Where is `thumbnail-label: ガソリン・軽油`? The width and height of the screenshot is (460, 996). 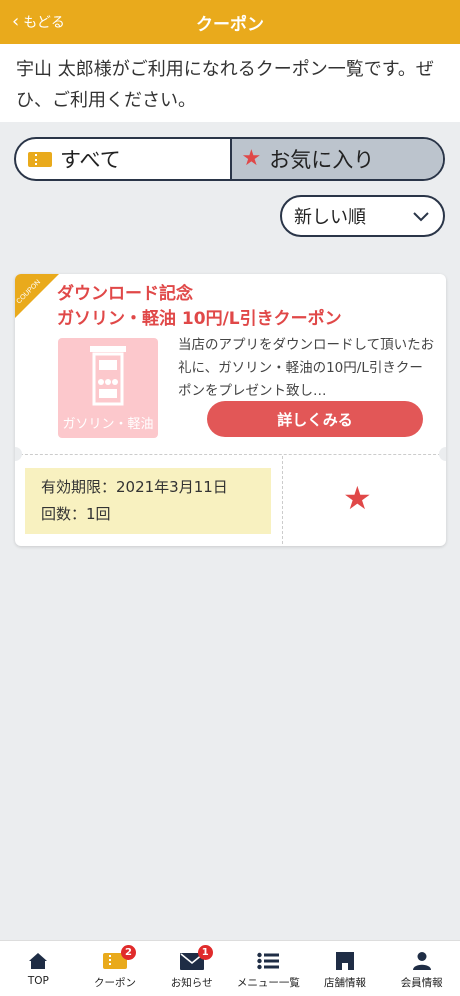
thumbnail-label: ガソリン・軽油 is located at coordinates (108, 424).